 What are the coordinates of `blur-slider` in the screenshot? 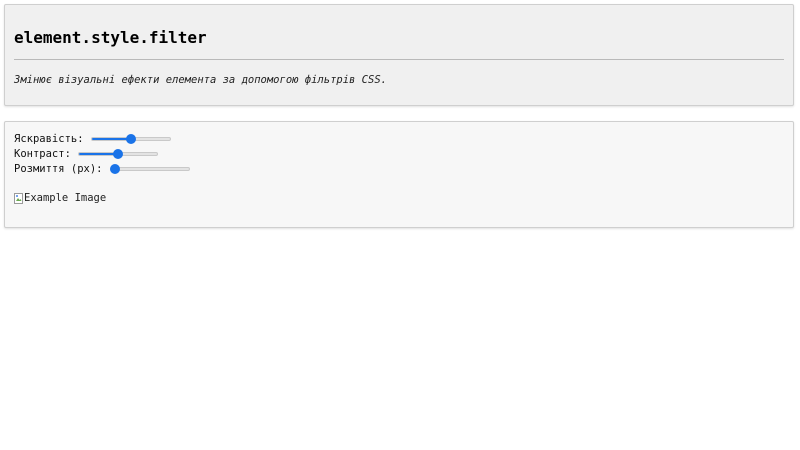 It's located at (149, 169).